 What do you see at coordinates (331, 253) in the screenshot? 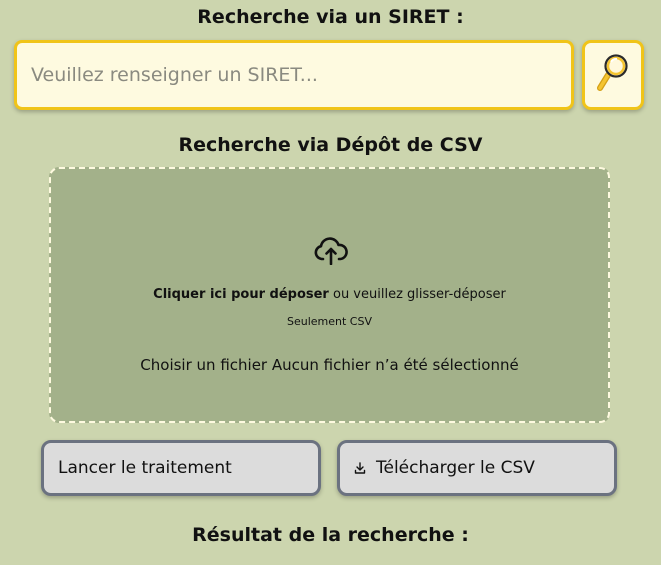
I see `cloud-upload-icon` at bounding box center [331, 253].